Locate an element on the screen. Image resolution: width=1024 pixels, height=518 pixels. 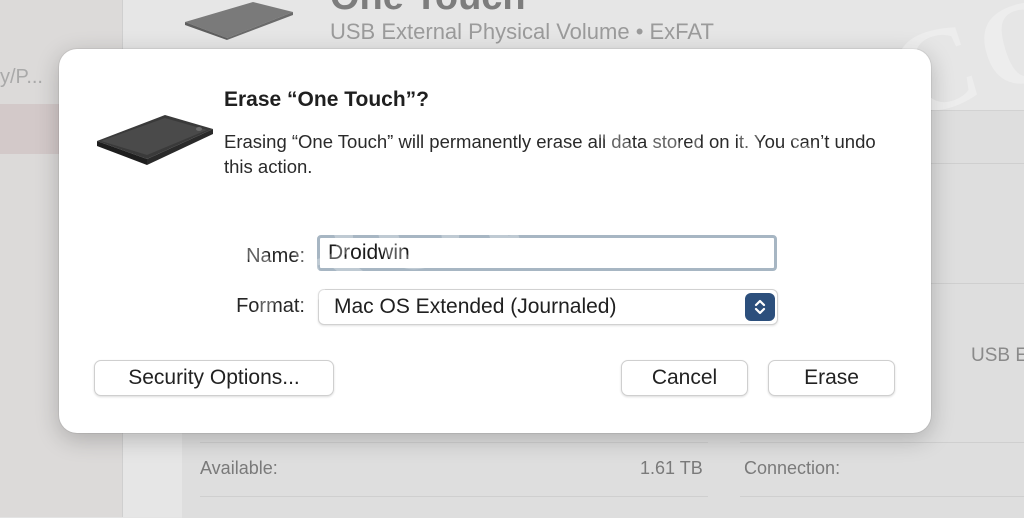
format-select: Mac OS Extended (Journaled) is located at coordinates (548, 307).